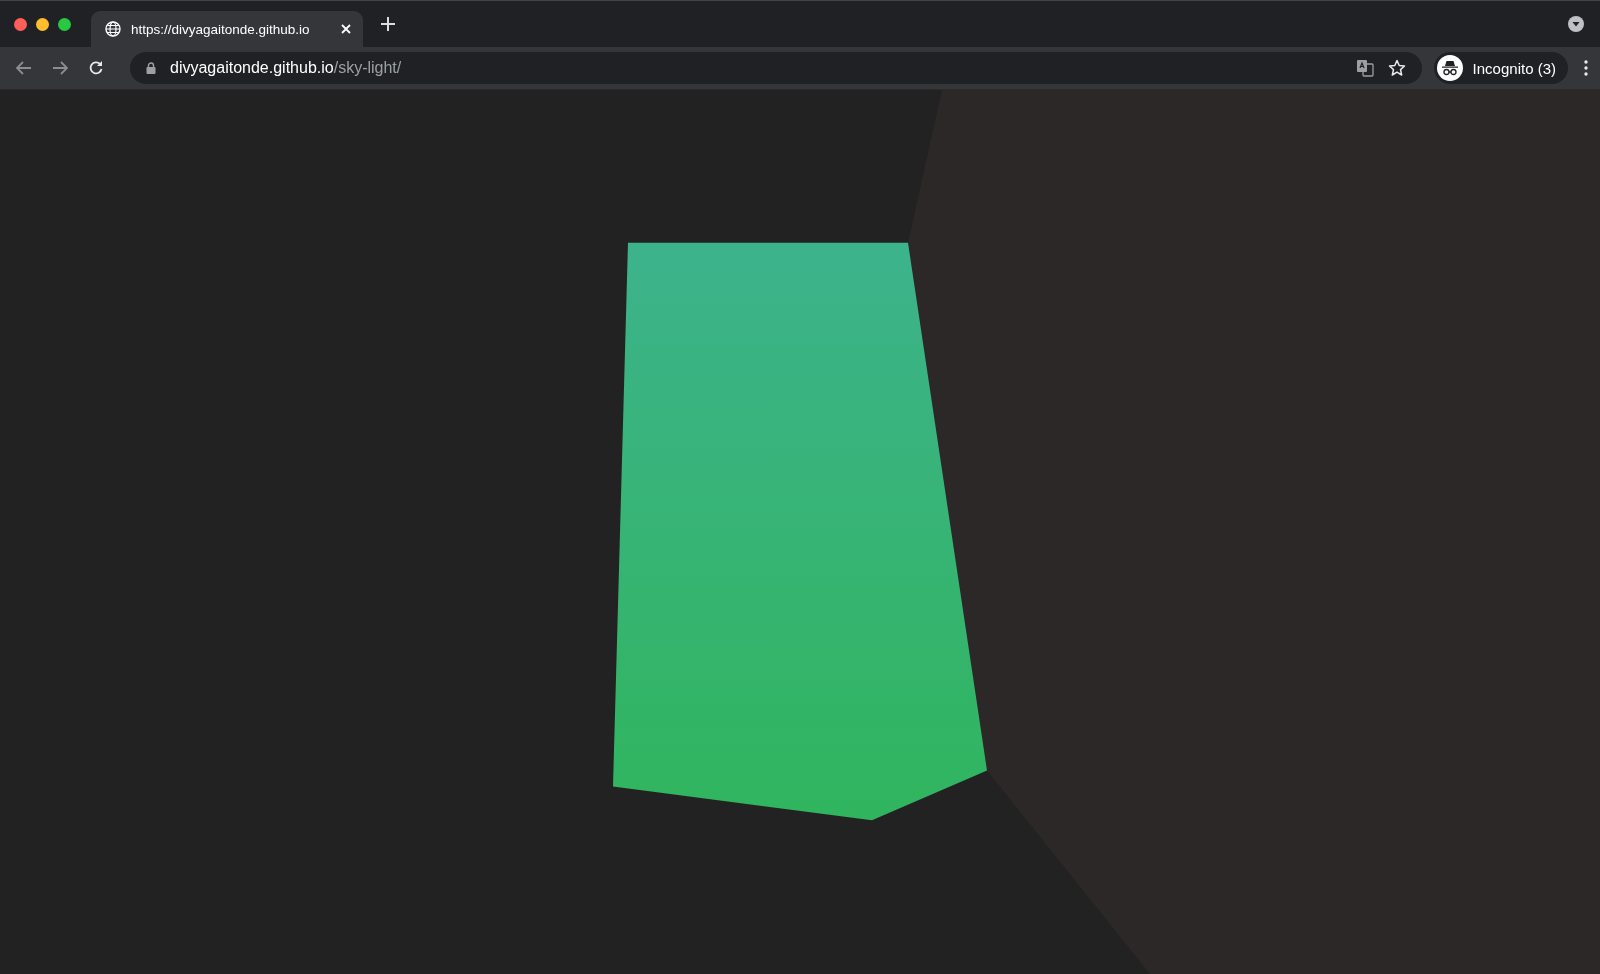  I want to click on url-text: divyagaitonde.github.io/sky-light/, so click(286, 68).